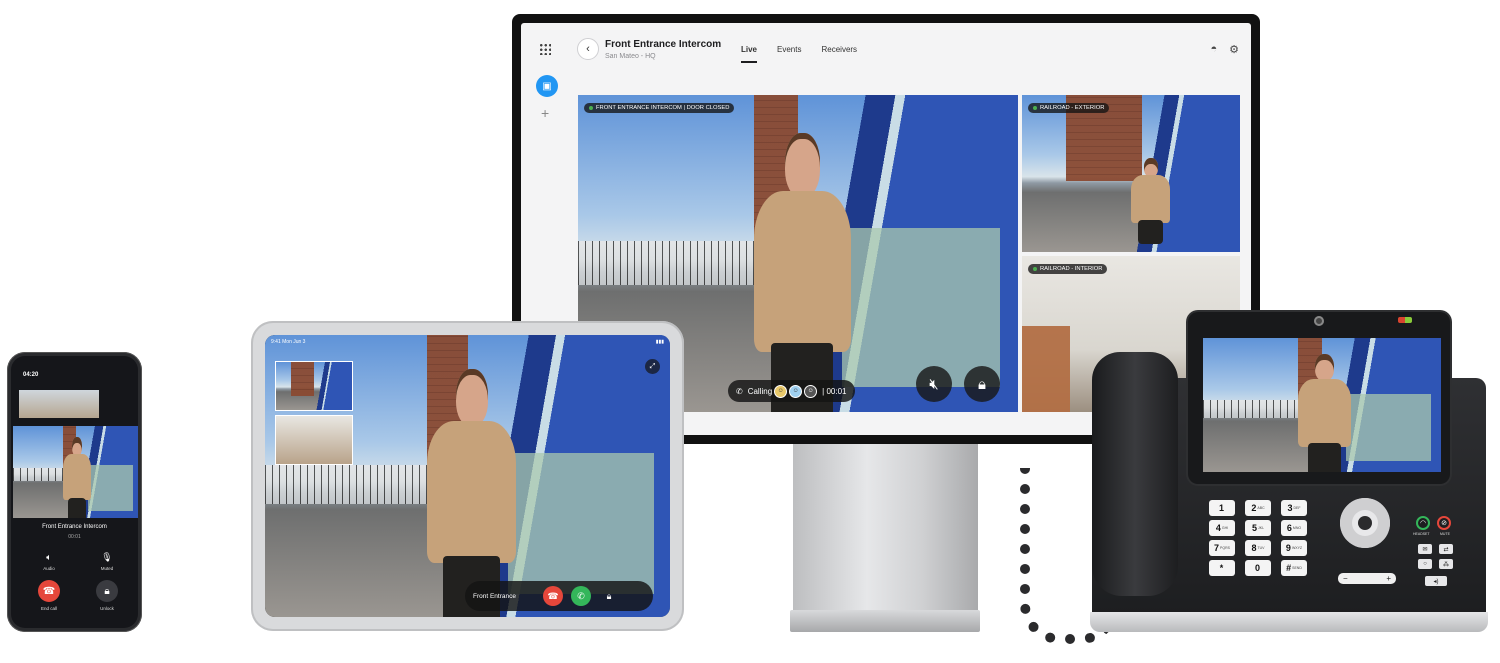 The image size is (1500, 663). I want to click on navigation-pad, so click(1365, 523).